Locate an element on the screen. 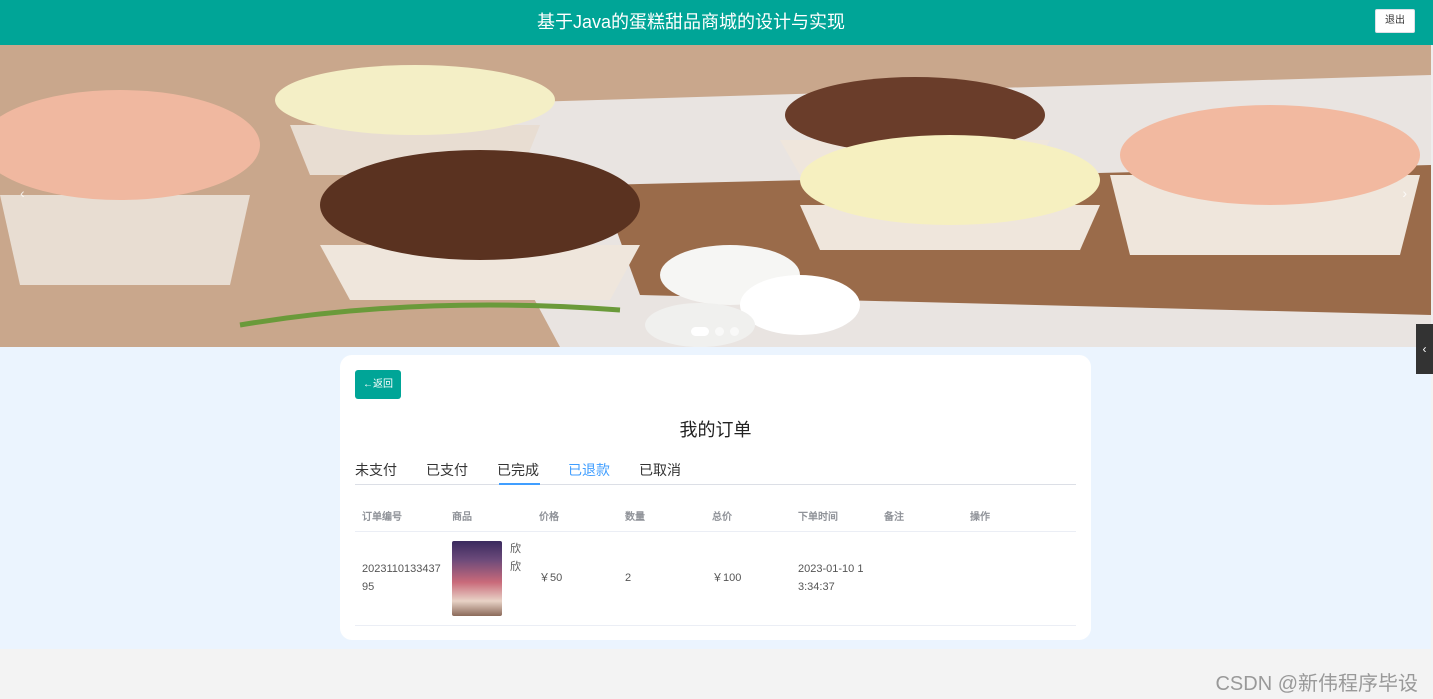  column-header-quantity: 数量 is located at coordinates (635, 517).